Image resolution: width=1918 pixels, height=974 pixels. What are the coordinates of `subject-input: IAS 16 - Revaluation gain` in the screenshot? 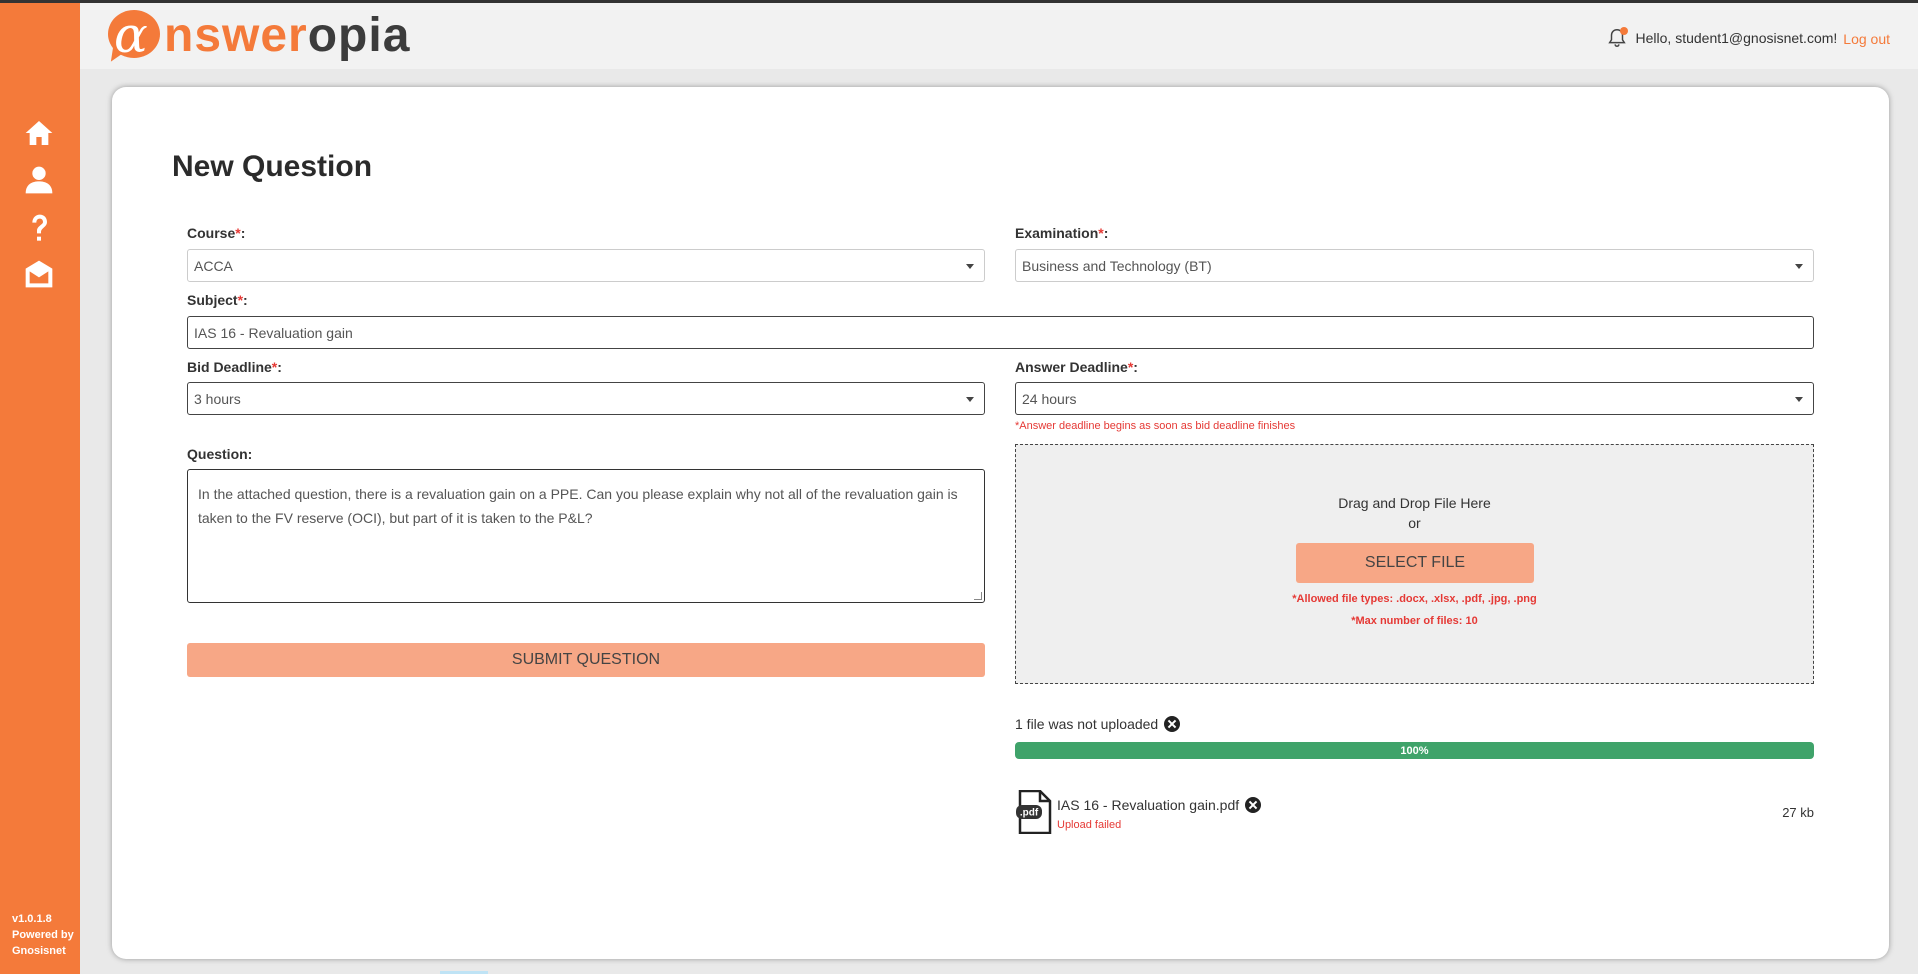 It's located at (1000, 332).